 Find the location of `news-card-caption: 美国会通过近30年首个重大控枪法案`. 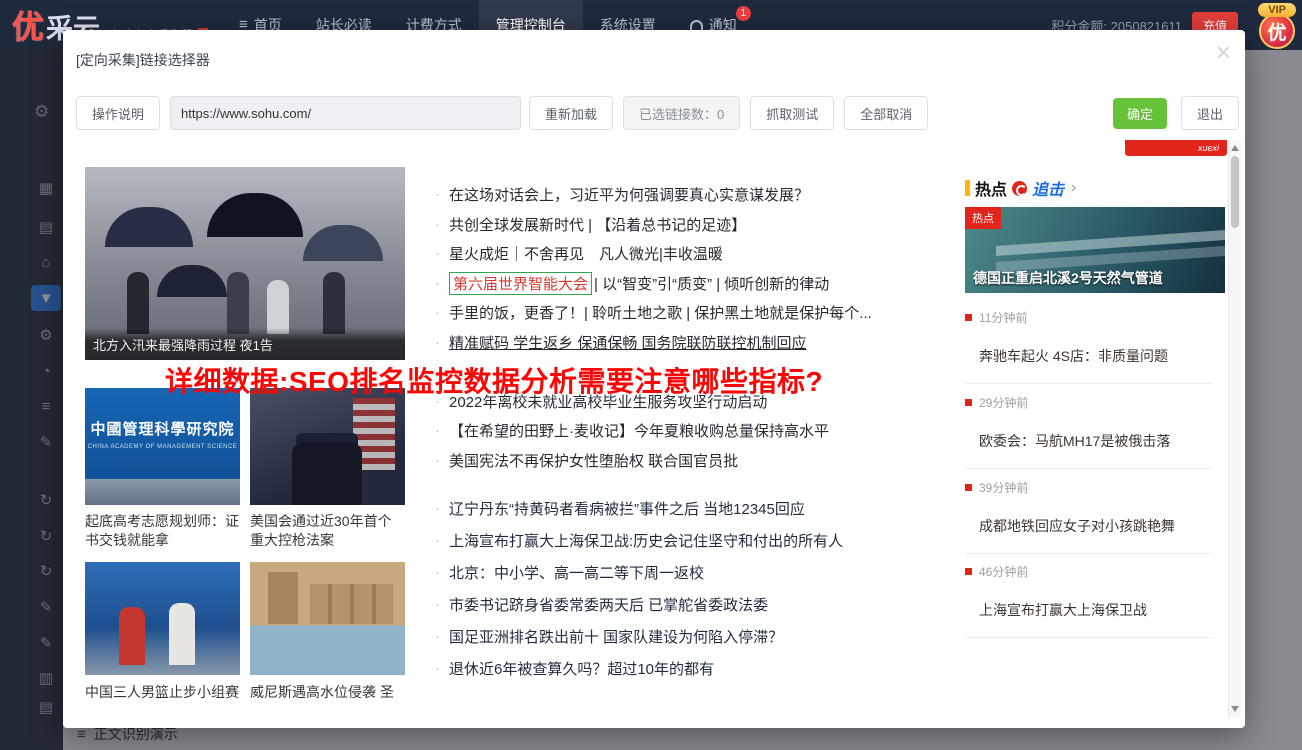

news-card-caption: 美国会通过近30年首个重大控枪法案 is located at coordinates (327, 532).